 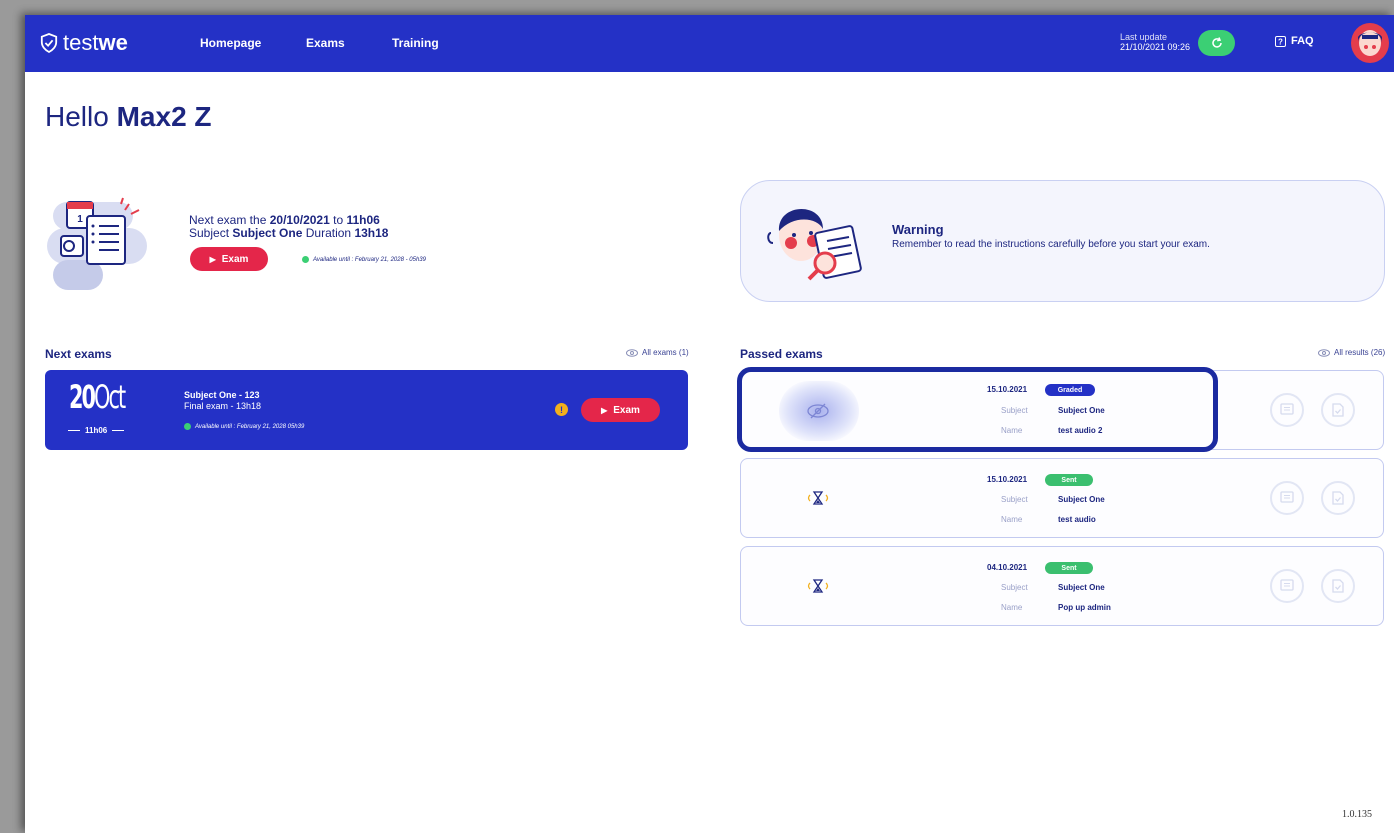 What do you see at coordinates (1144, 37) in the screenshot?
I see `last-update-label: Last update` at bounding box center [1144, 37].